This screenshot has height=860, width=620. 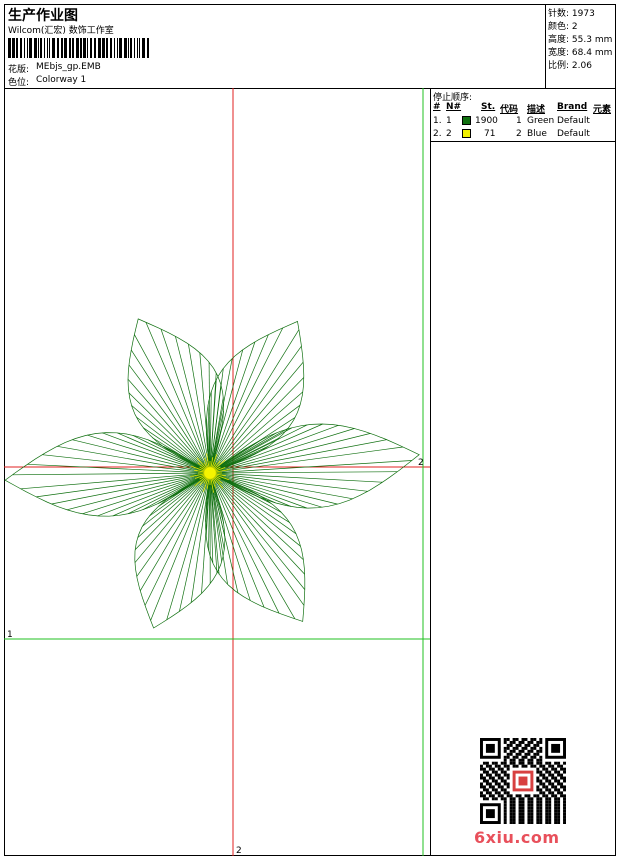 I want to click on guide-label-h-red: 2, so click(x=421, y=463).